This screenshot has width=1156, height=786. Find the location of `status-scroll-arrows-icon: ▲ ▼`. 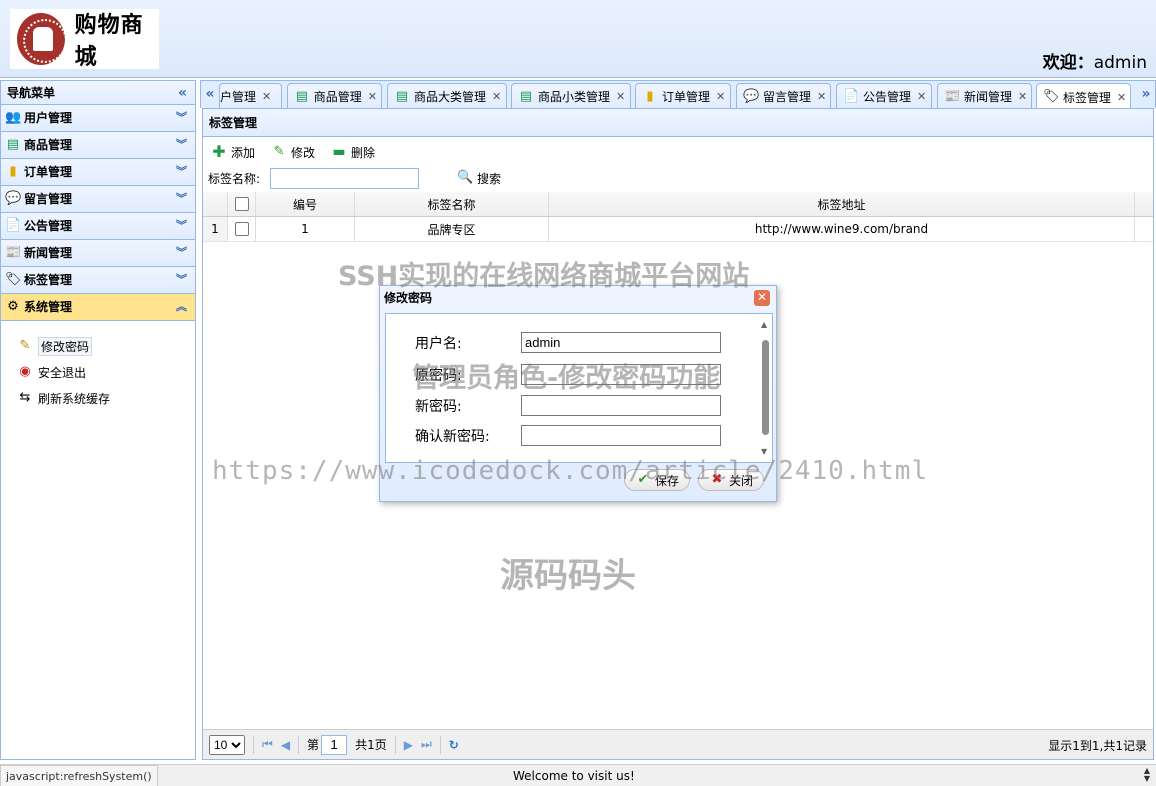

status-scroll-arrows-icon: ▲ ▼ is located at coordinates (1147, 775).